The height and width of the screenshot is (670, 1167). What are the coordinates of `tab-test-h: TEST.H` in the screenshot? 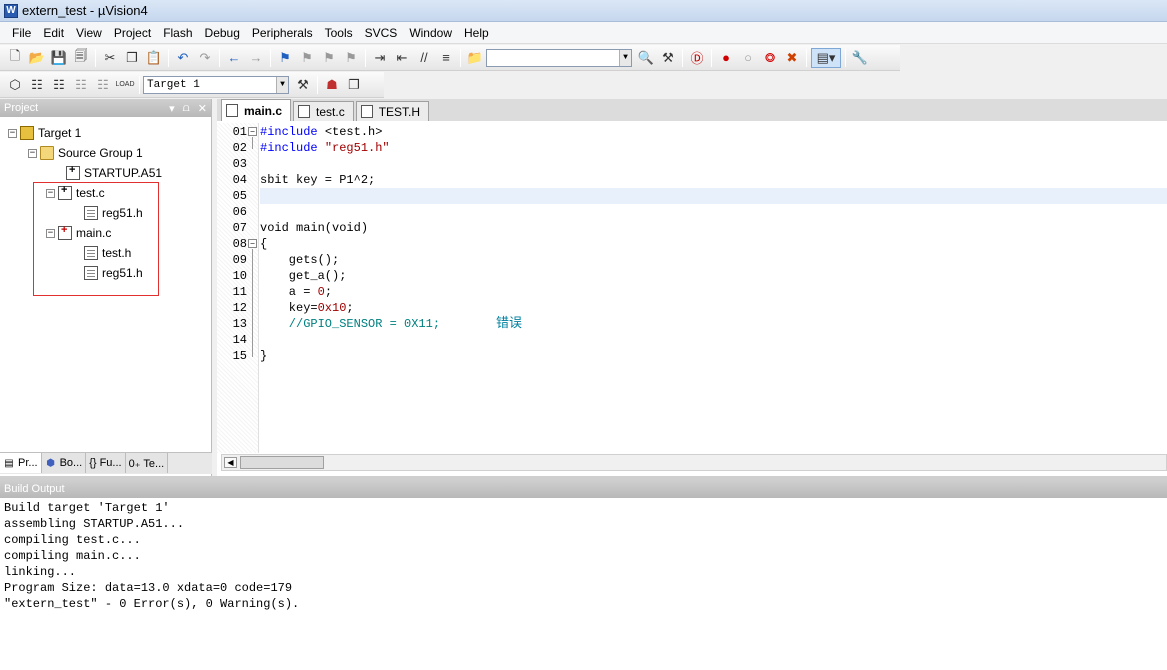 It's located at (392, 111).